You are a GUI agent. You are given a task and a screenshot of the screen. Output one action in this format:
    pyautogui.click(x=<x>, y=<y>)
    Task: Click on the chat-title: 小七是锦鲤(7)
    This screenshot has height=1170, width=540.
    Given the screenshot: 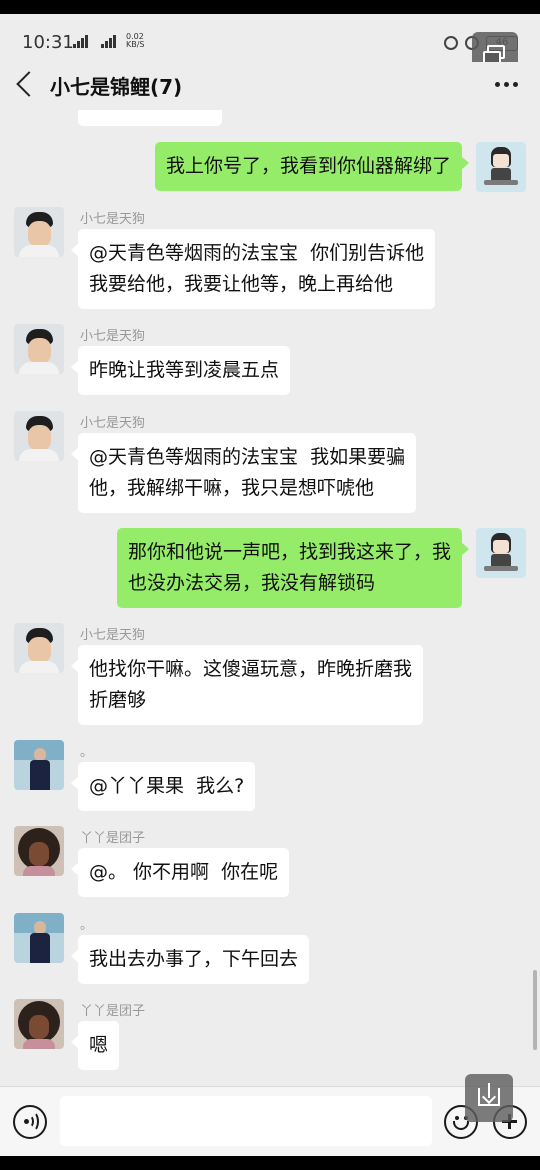 What is the action you would take?
    pyautogui.click(x=116, y=87)
    